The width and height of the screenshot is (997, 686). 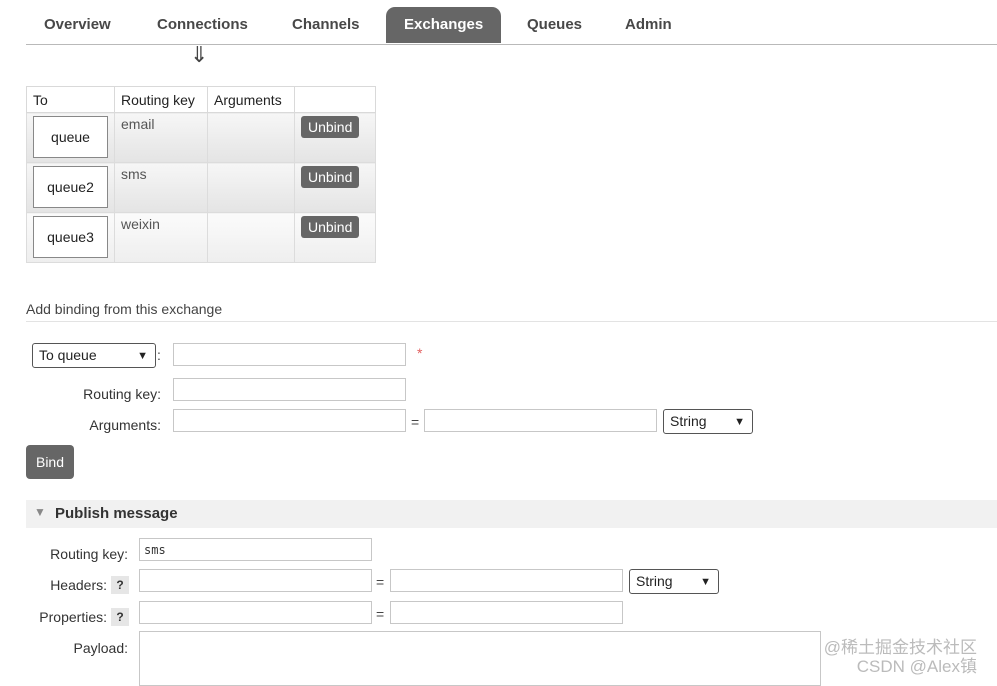 I want to click on table-row: queue email Unbind, so click(x=201, y=137).